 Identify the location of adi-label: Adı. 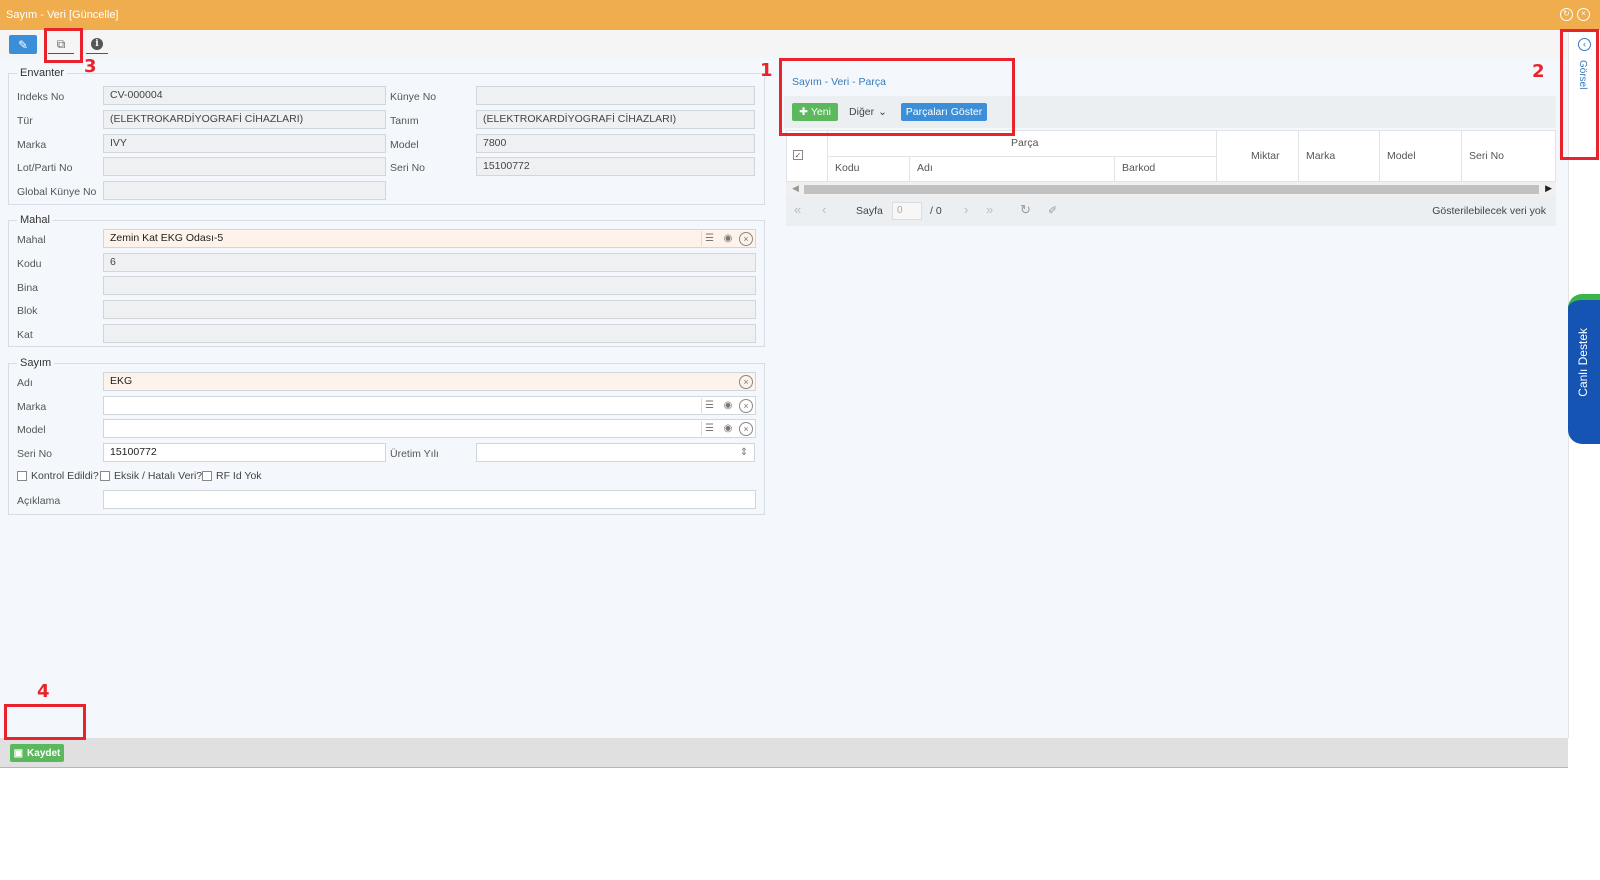
(25, 383).